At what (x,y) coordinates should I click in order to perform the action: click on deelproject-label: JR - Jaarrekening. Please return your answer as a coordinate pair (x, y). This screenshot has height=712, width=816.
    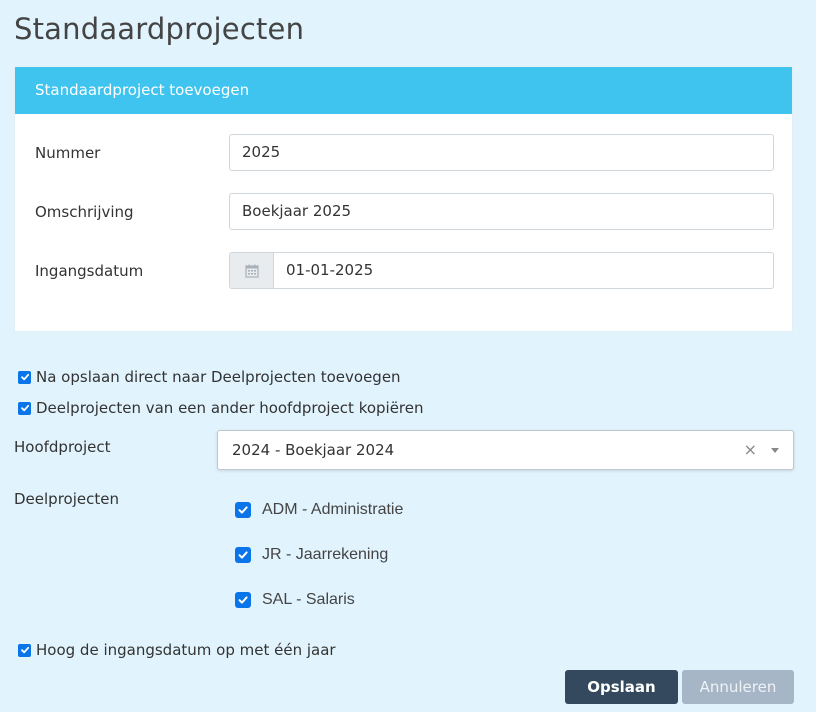
    Looking at the image, I should click on (325, 554).